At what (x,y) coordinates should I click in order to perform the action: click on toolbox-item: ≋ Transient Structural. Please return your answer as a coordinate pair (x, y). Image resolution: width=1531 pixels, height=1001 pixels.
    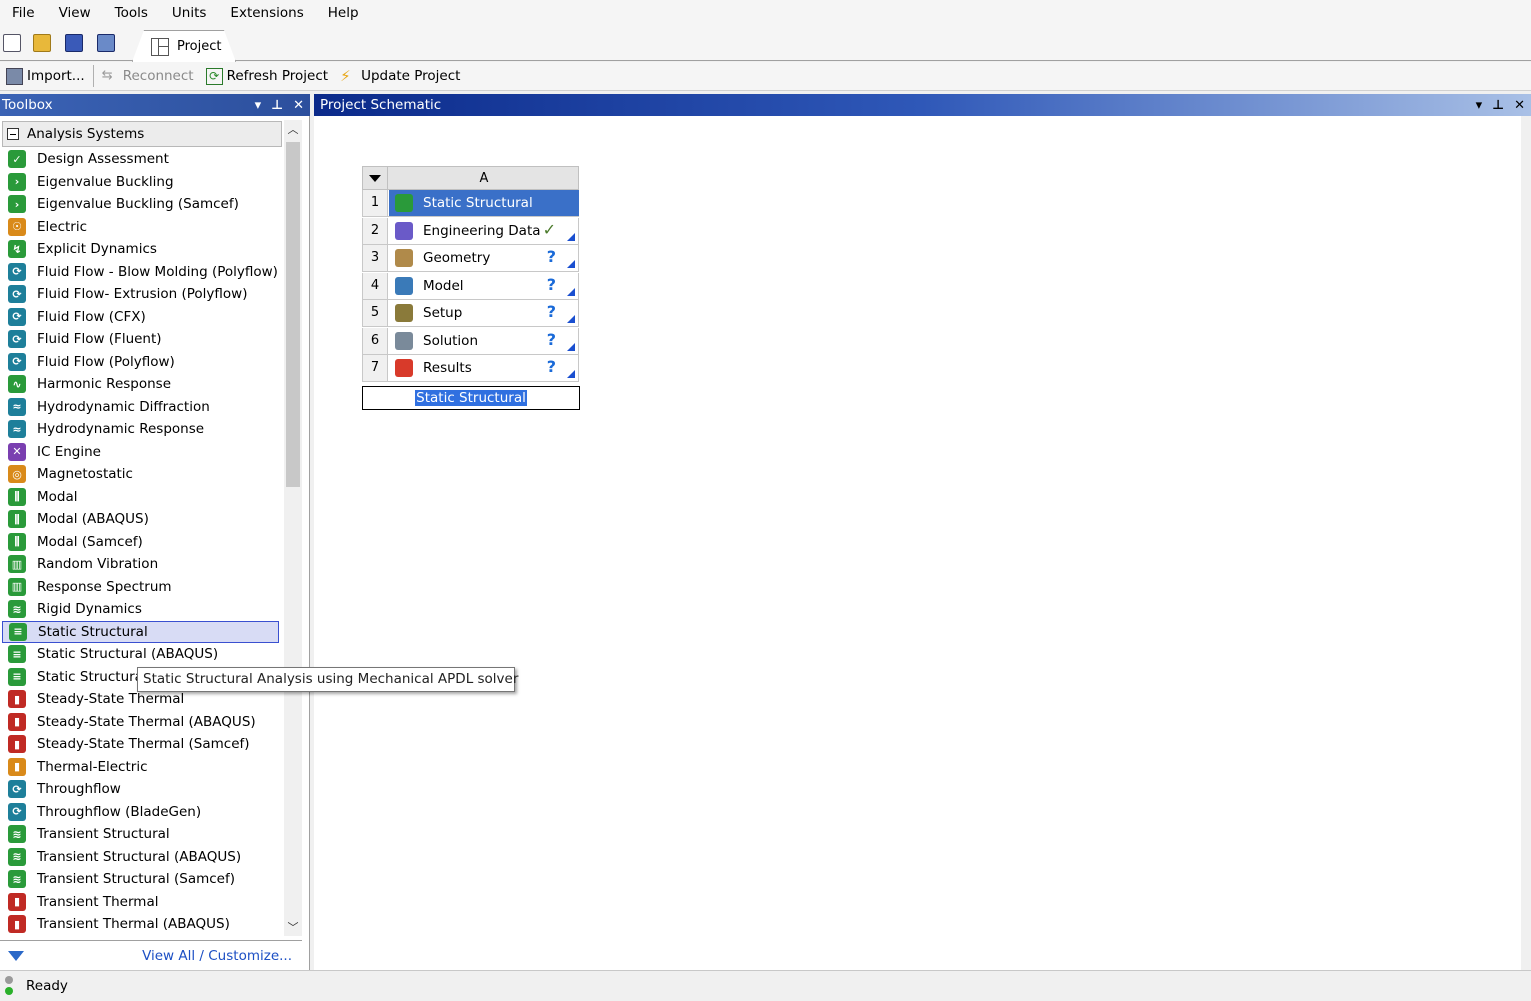
    Looking at the image, I should click on (140, 834).